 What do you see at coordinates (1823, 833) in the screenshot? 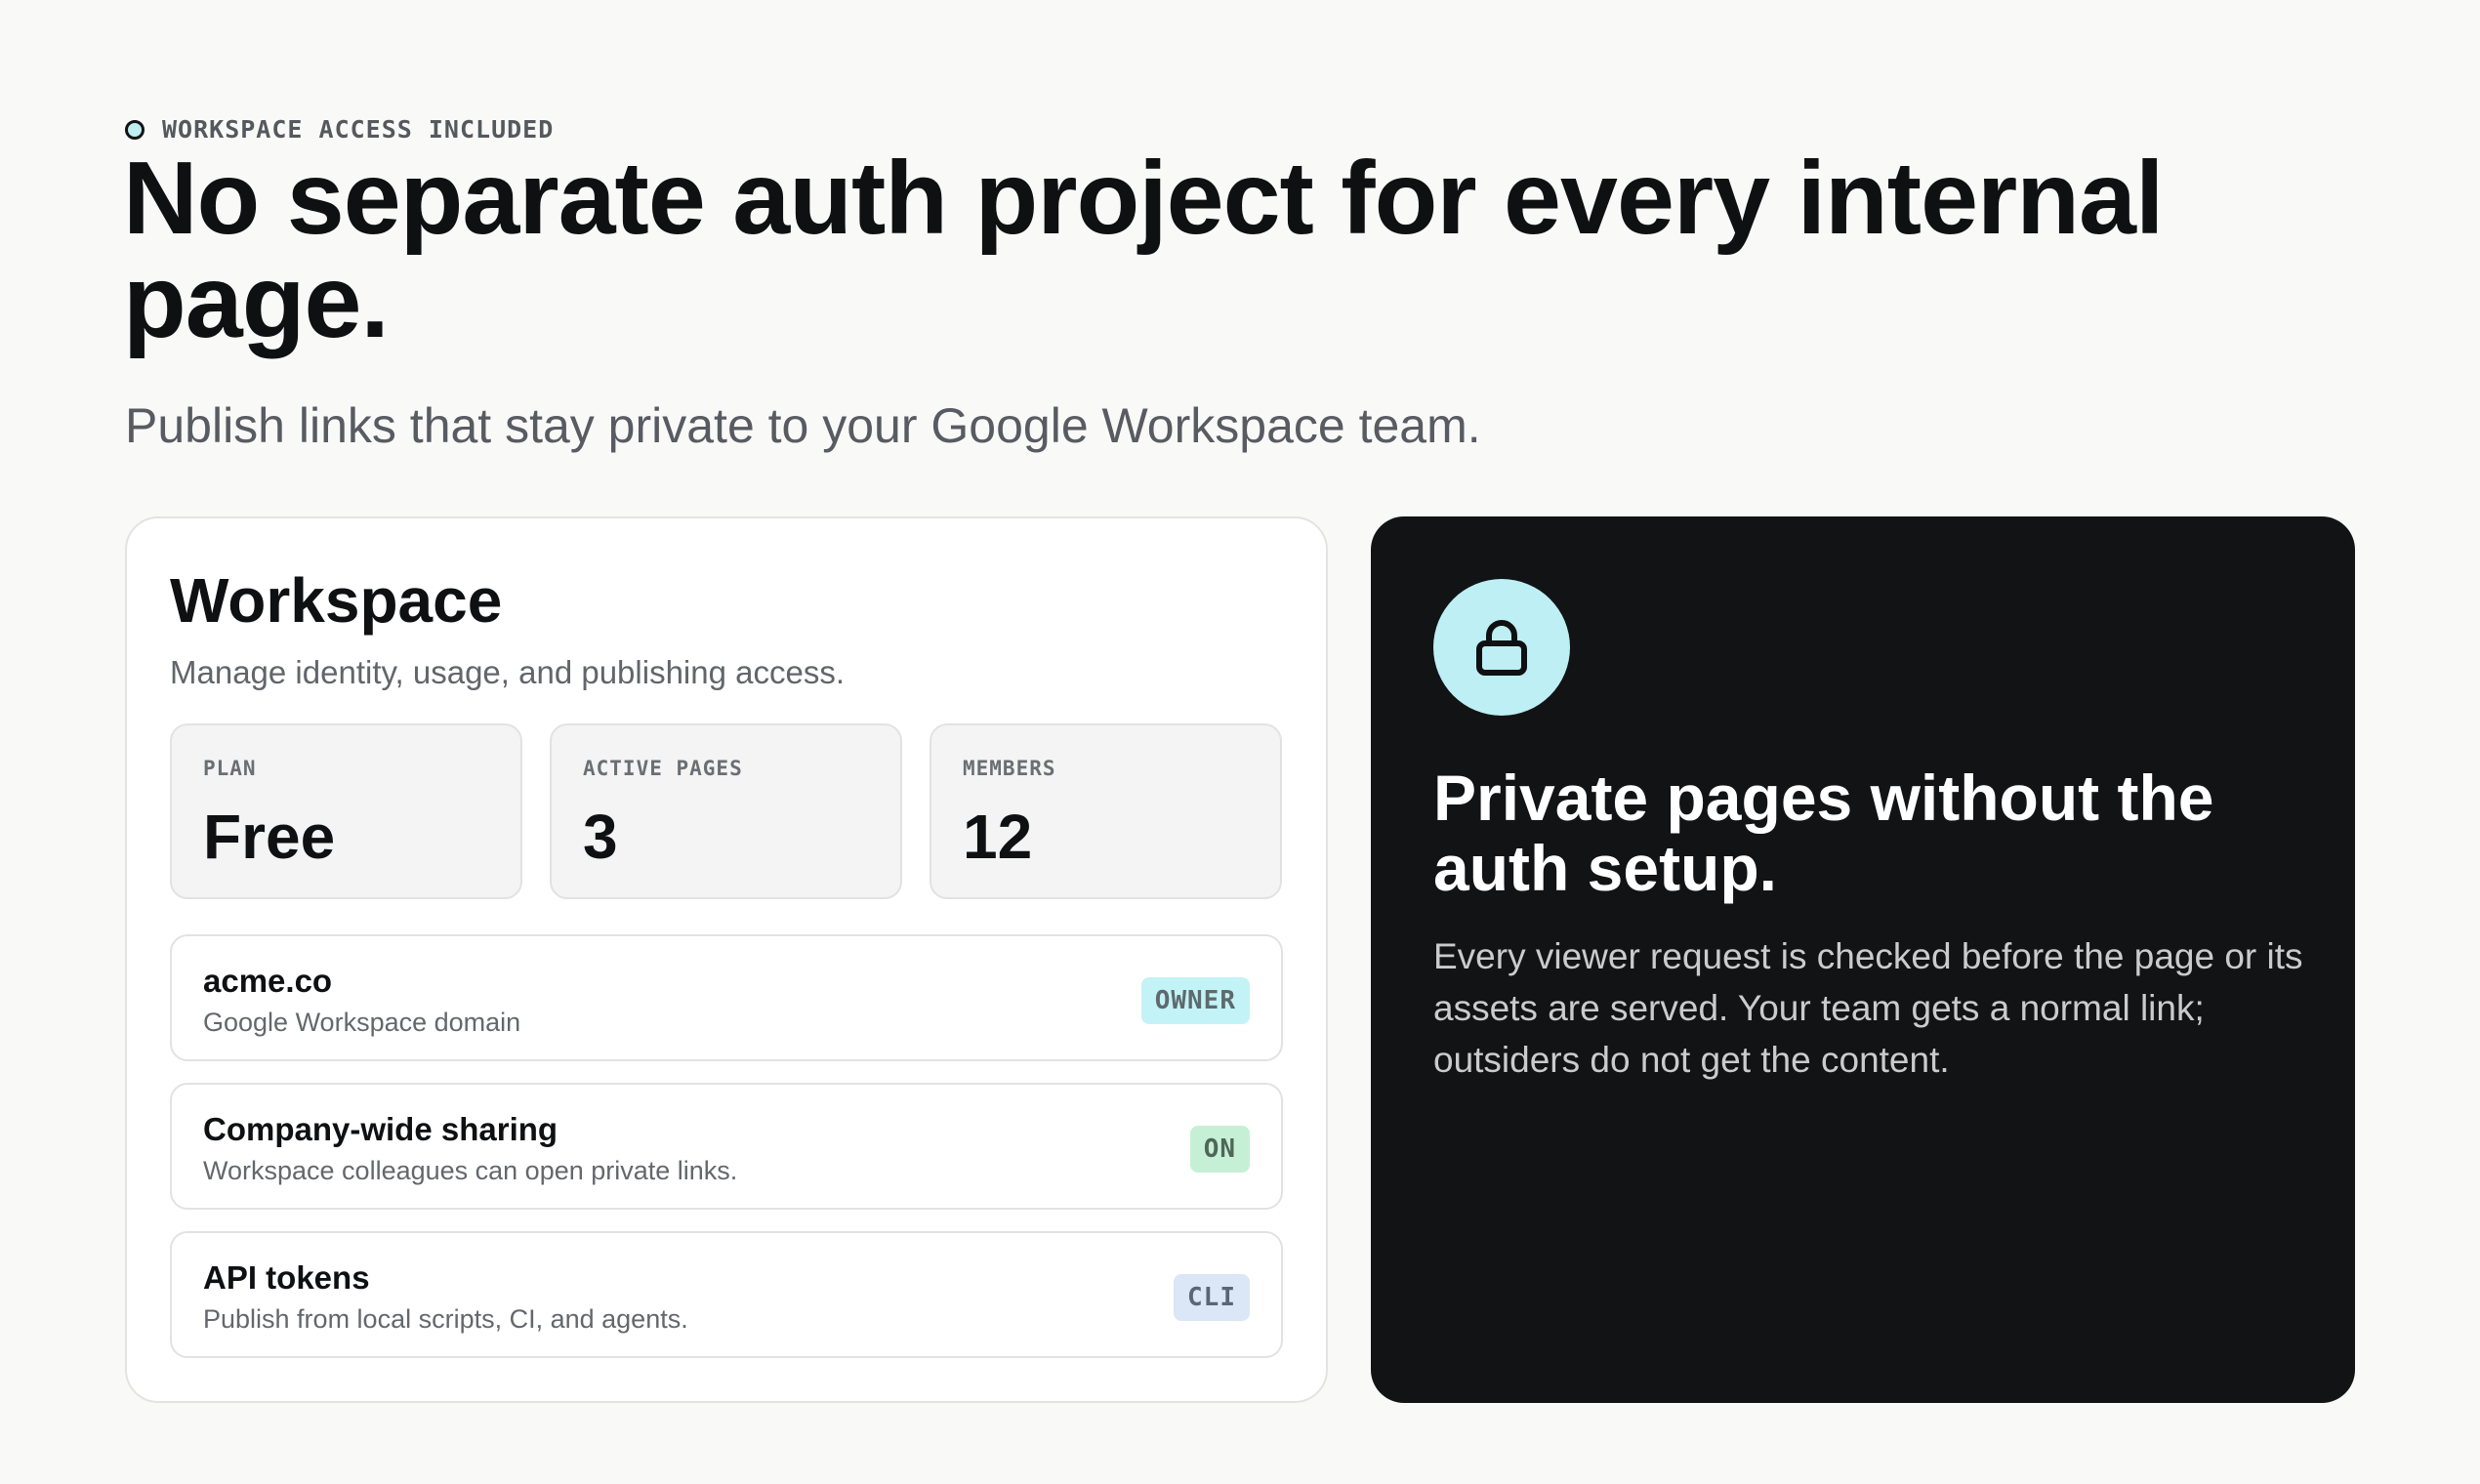
I see `feature-title: Private pages without the auth setup.` at bounding box center [1823, 833].